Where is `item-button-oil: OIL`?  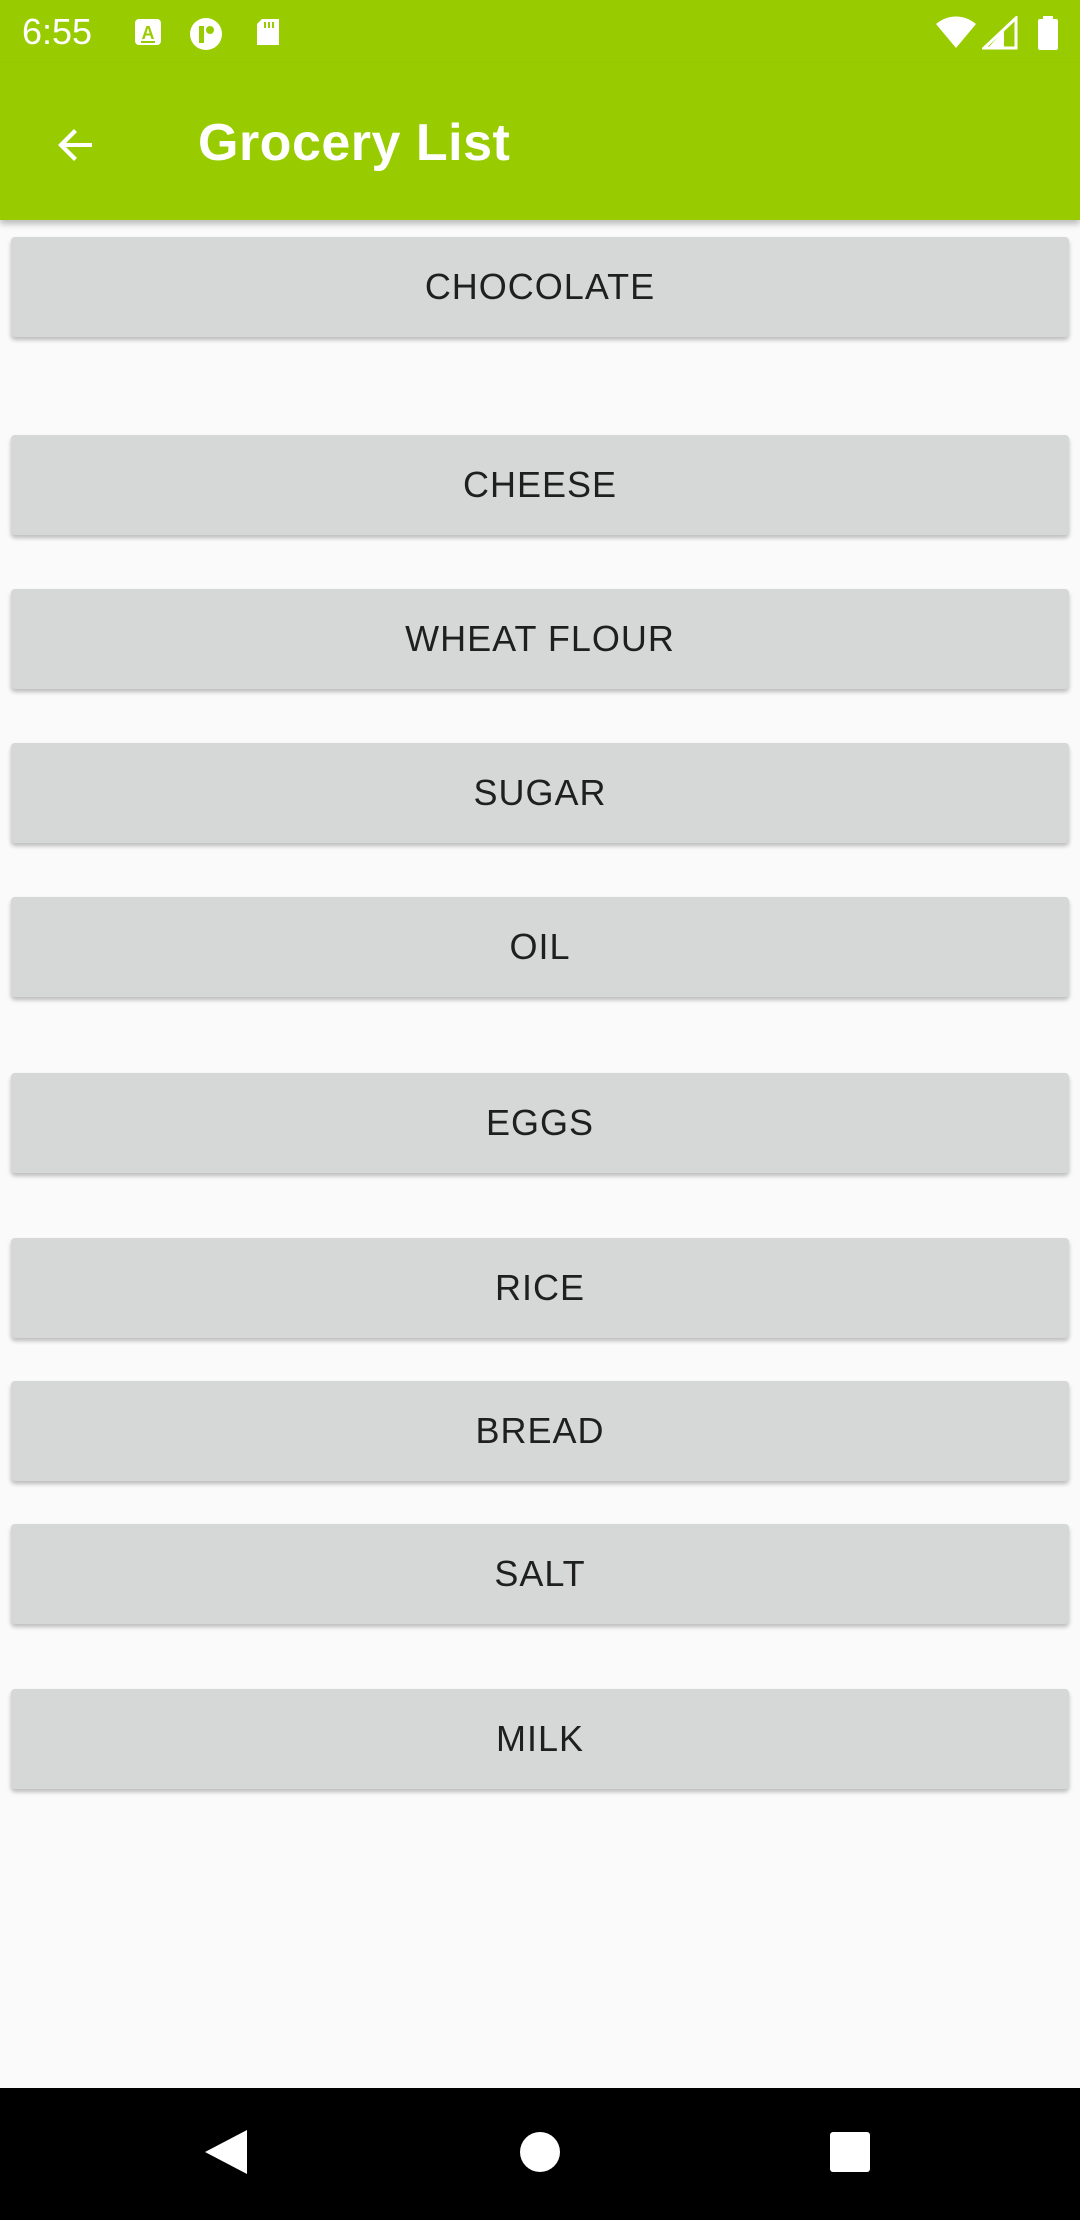 item-button-oil: OIL is located at coordinates (540, 947).